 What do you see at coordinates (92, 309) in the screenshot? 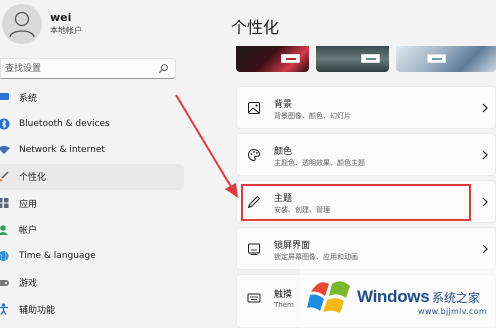
I see `sidebar-item-accessibility: 辅助功能` at bounding box center [92, 309].